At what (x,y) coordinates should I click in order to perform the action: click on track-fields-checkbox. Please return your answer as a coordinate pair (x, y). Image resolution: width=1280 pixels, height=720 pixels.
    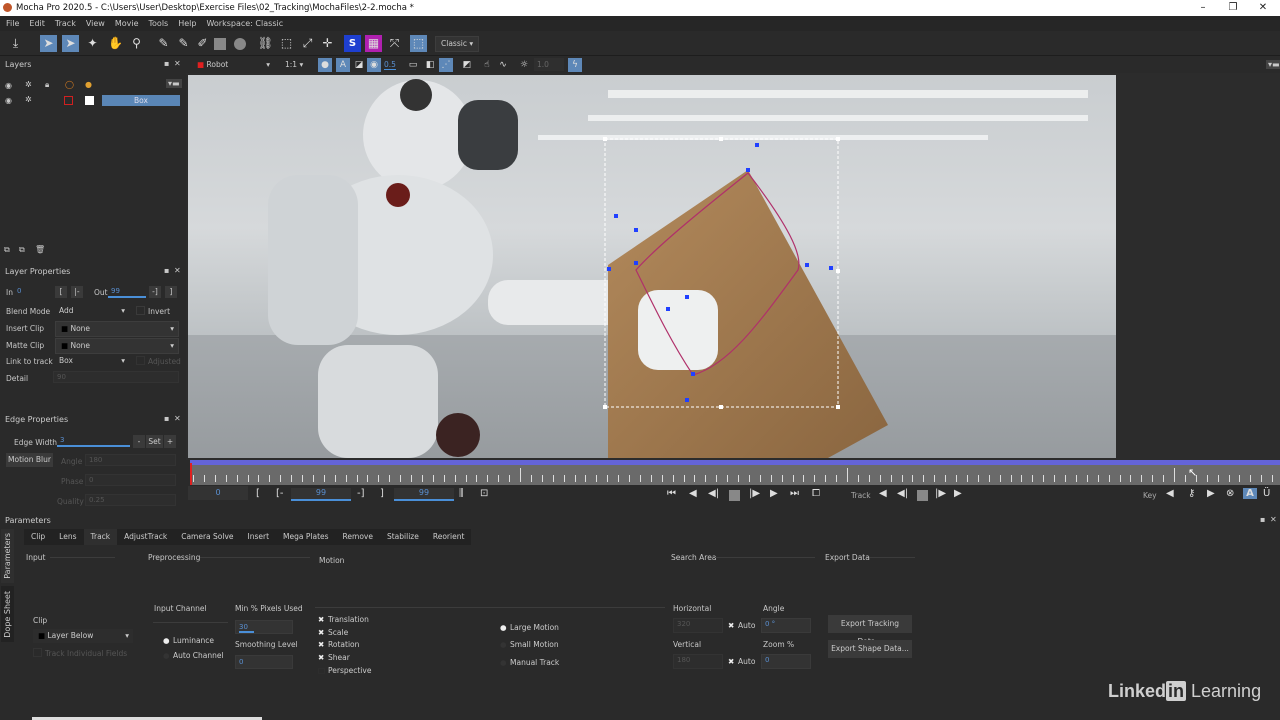
    Looking at the image, I should click on (37, 652).